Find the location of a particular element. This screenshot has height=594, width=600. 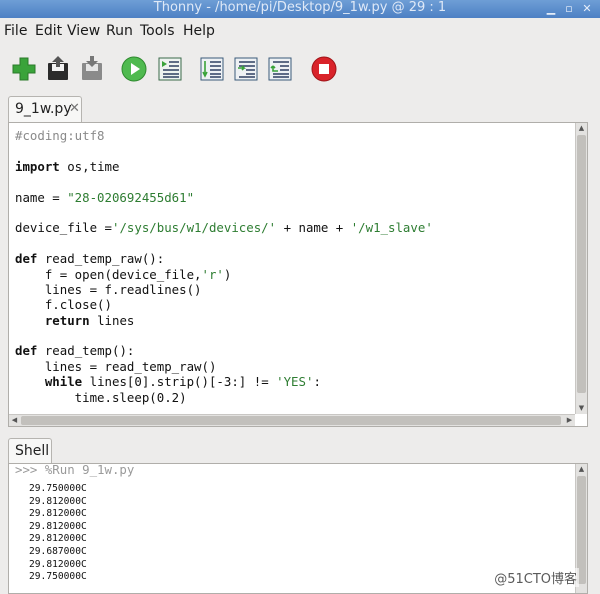

maximize-icon: ▫ is located at coordinates (569, 9).